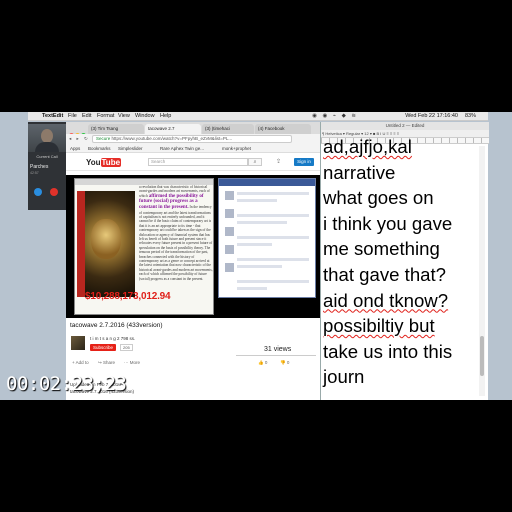 This screenshot has width=512, height=512. I want to click on textedit-line: aid ond tknow?, so click(386, 300).